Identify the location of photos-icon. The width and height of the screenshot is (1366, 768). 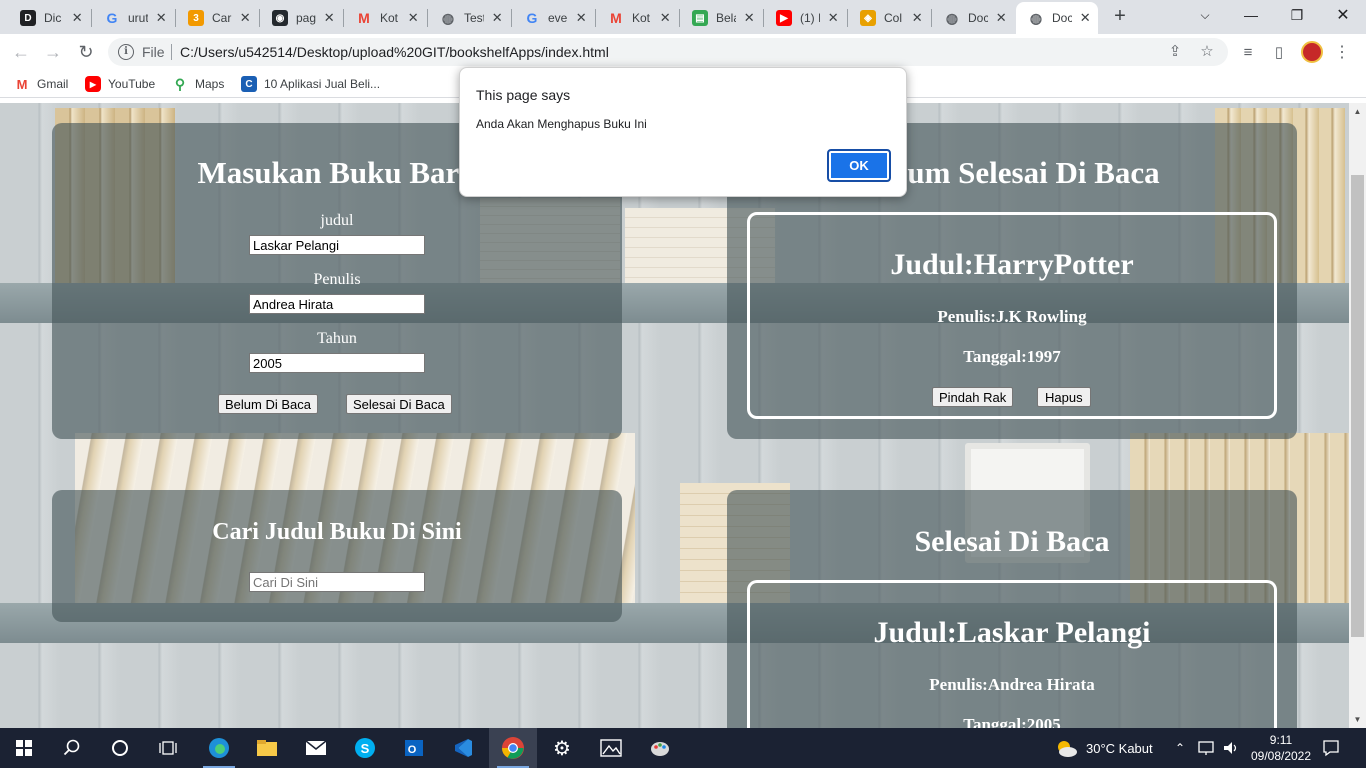
(611, 748).